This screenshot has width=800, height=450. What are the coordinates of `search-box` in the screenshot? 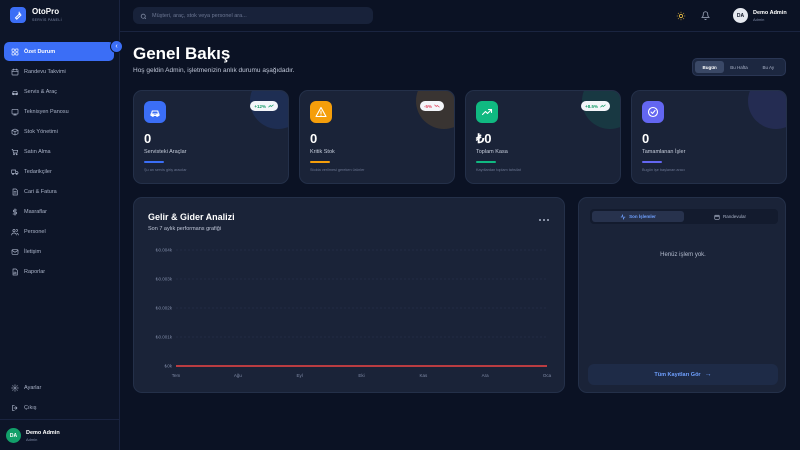 It's located at (253, 15).